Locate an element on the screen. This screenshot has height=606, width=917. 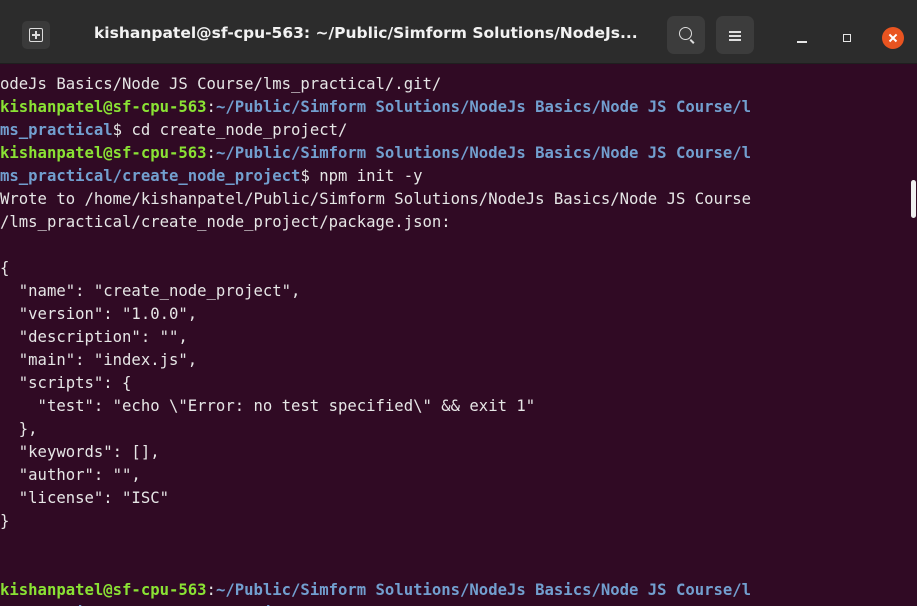
terminal-text-plain: "license": "ISC" is located at coordinates (84, 498).